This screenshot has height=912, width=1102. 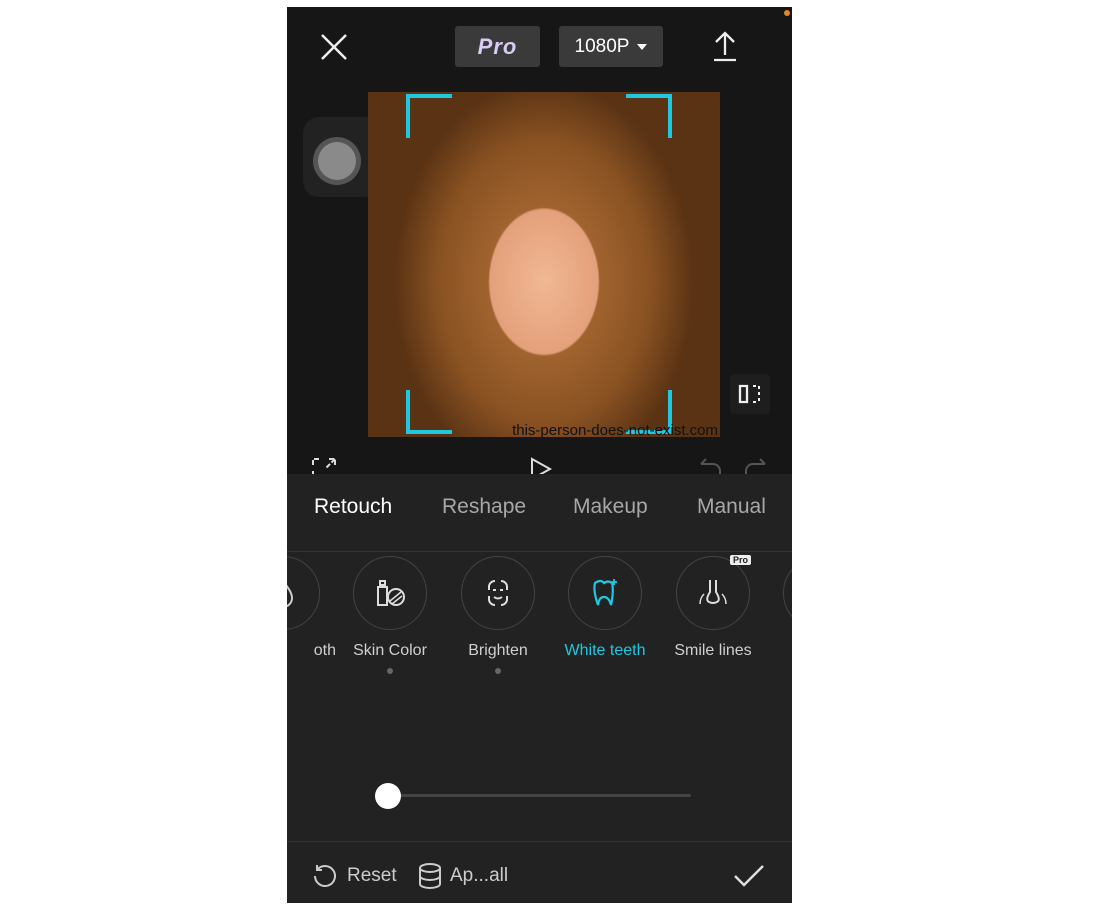 I want to click on tab-makeup: Makeup, so click(x=610, y=507).